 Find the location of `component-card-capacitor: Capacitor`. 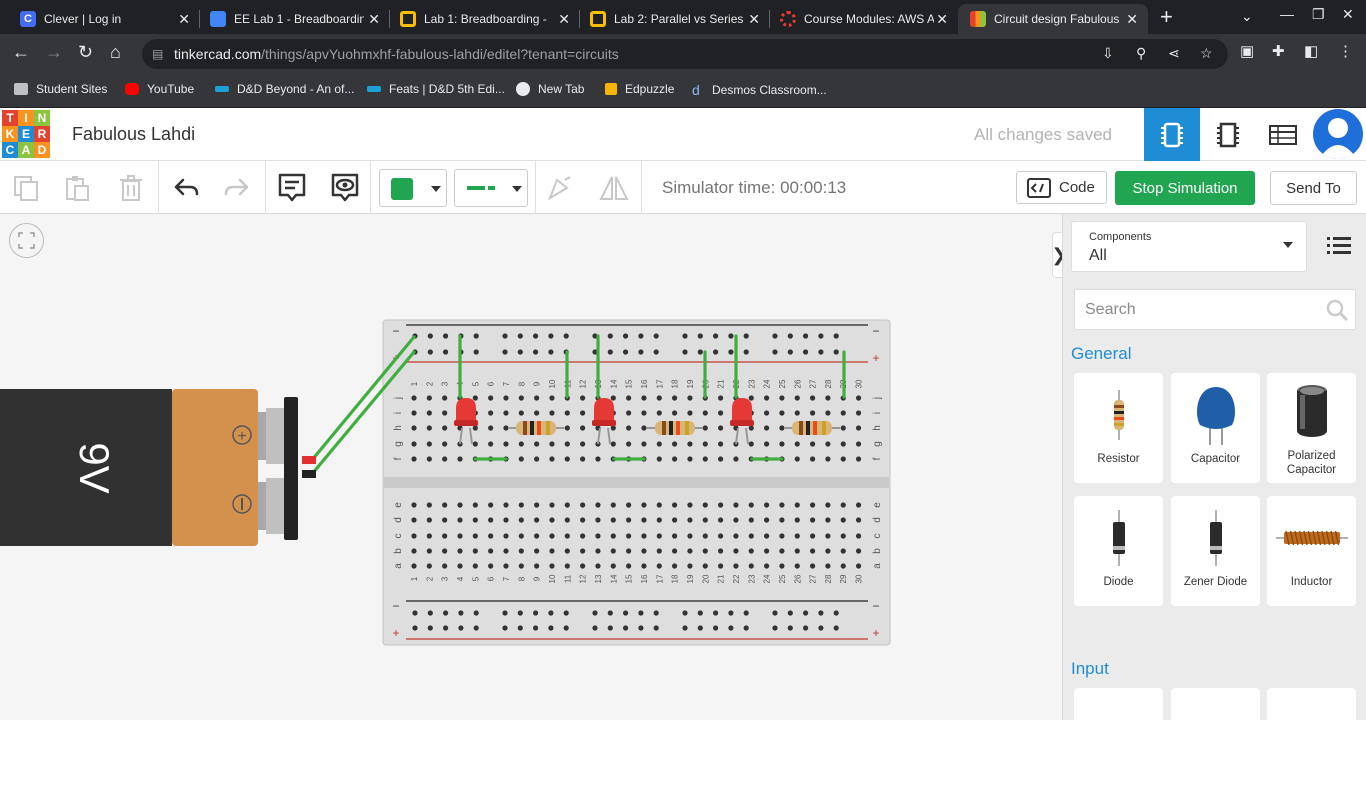

component-card-capacitor: Capacitor is located at coordinates (1215, 428).